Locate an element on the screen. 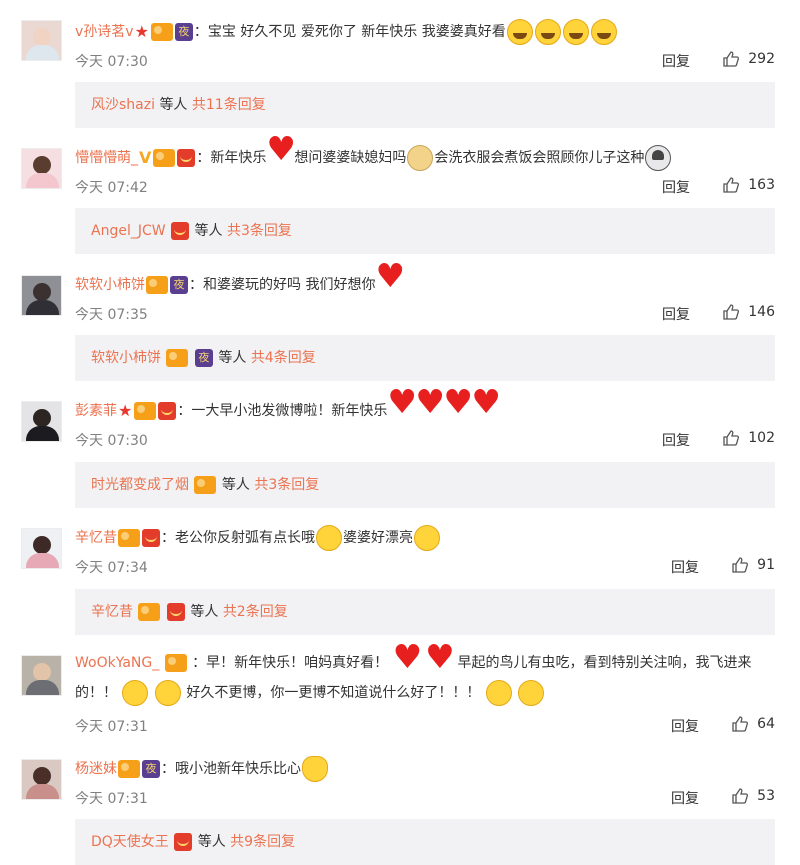  username: 软软小柿饼 is located at coordinates (110, 285).